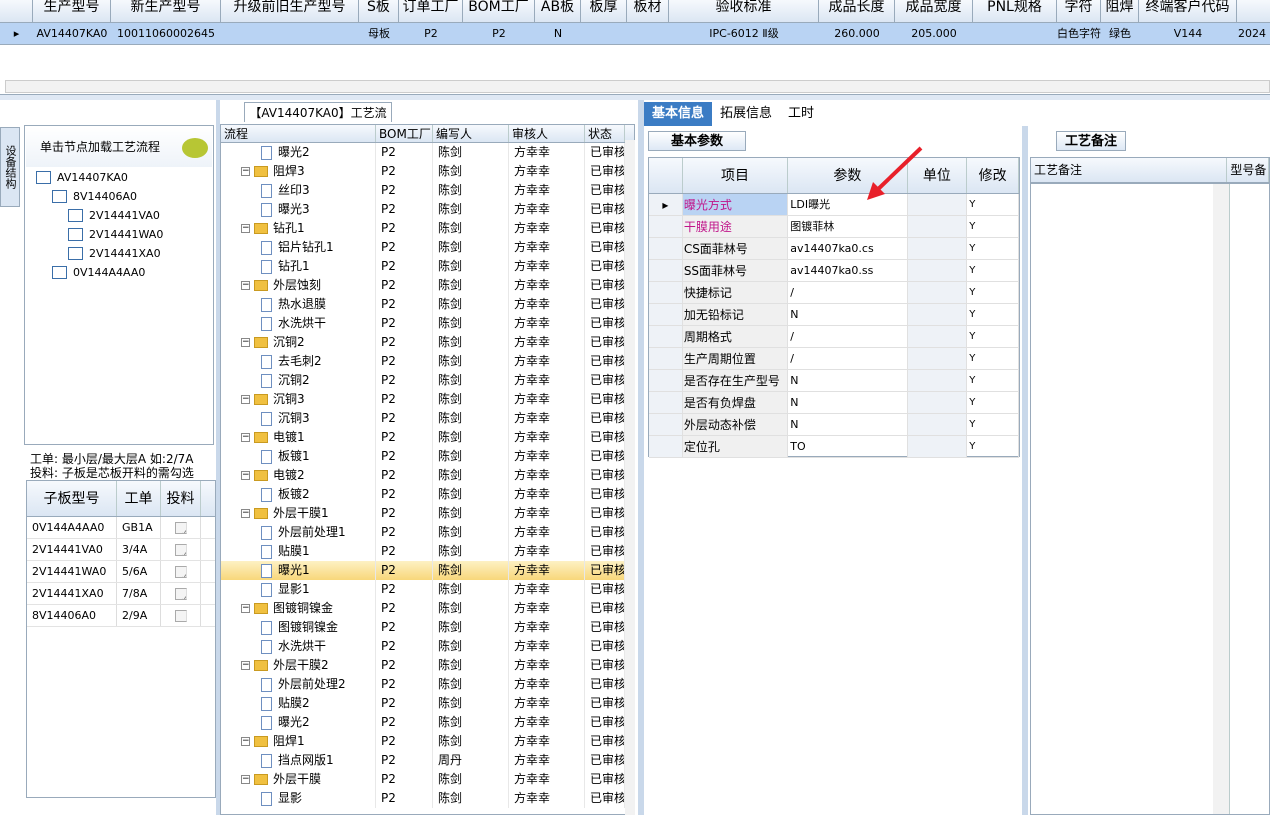 This screenshot has width=1270, height=815. Describe the element at coordinates (604, 11) in the screenshot. I see `header-cell: 板厚` at that location.